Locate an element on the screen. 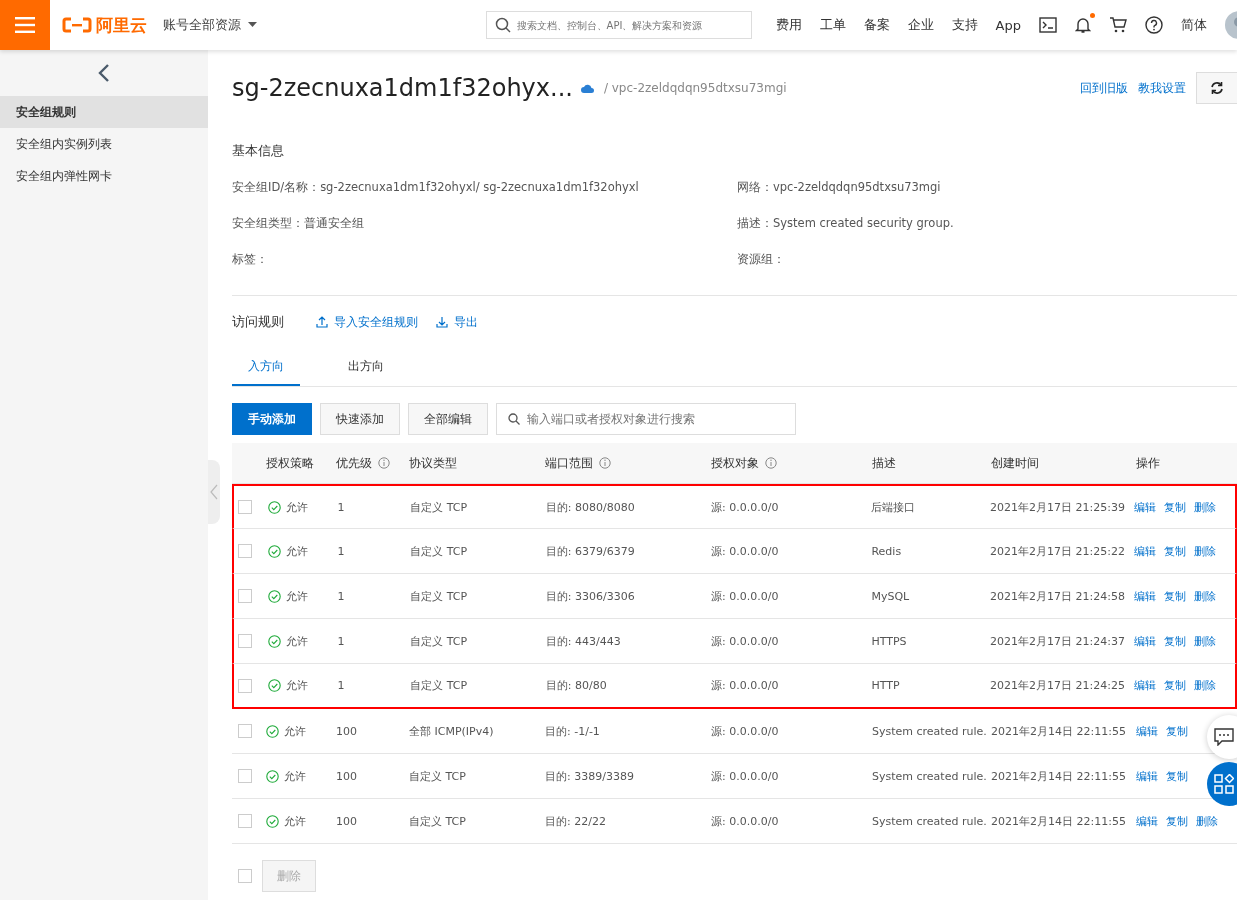 The height and width of the screenshot is (900, 1237). select-all-checkbox is located at coordinates (245, 876).